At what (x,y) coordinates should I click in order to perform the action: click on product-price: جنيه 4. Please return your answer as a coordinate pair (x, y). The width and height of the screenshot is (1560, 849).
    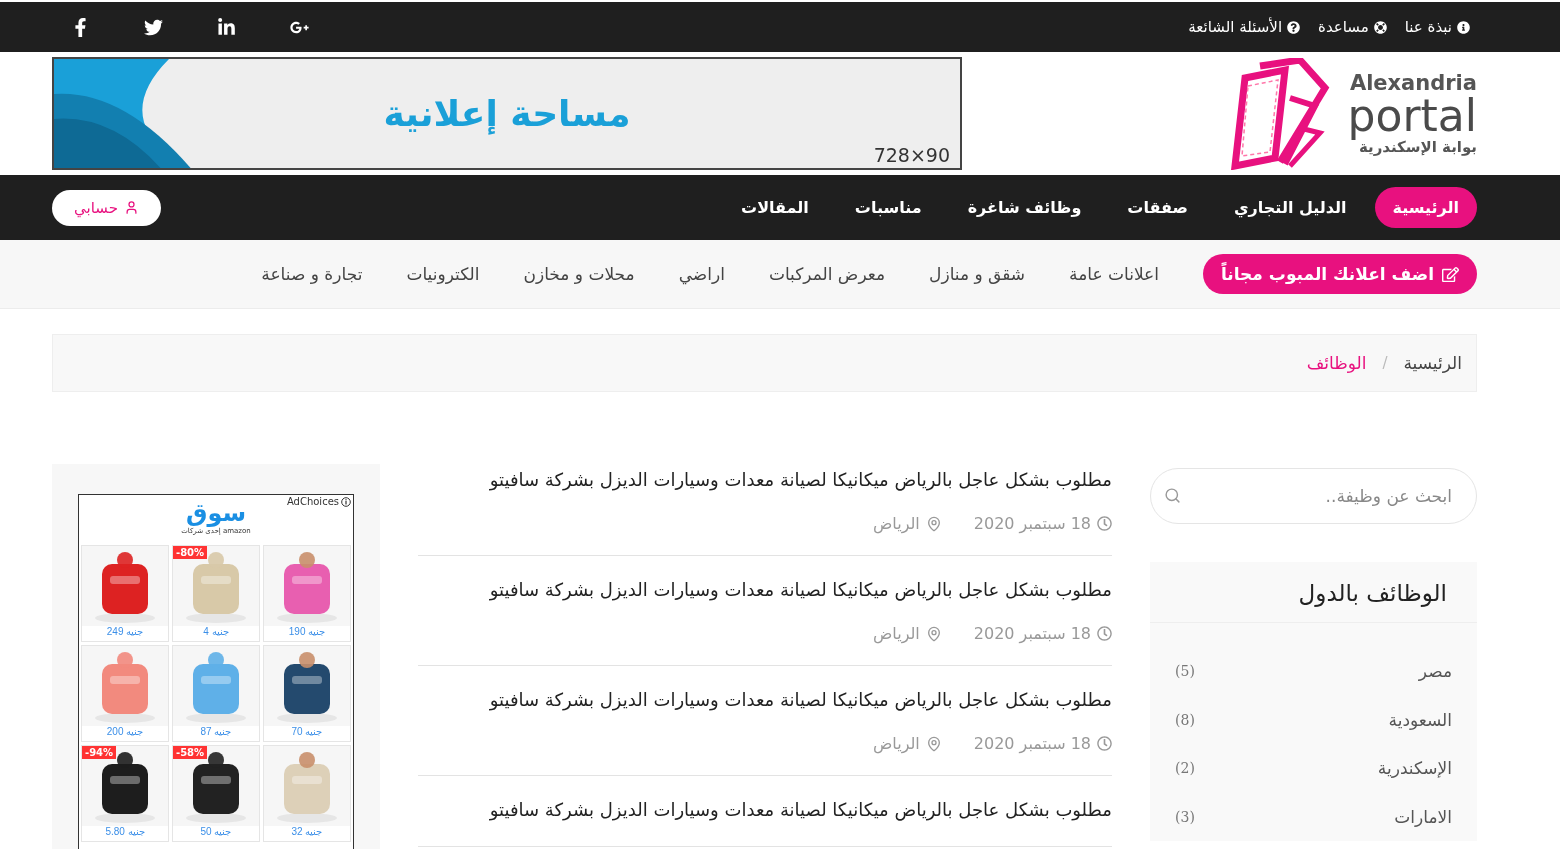
    Looking at the image, I should click on (216, 631).